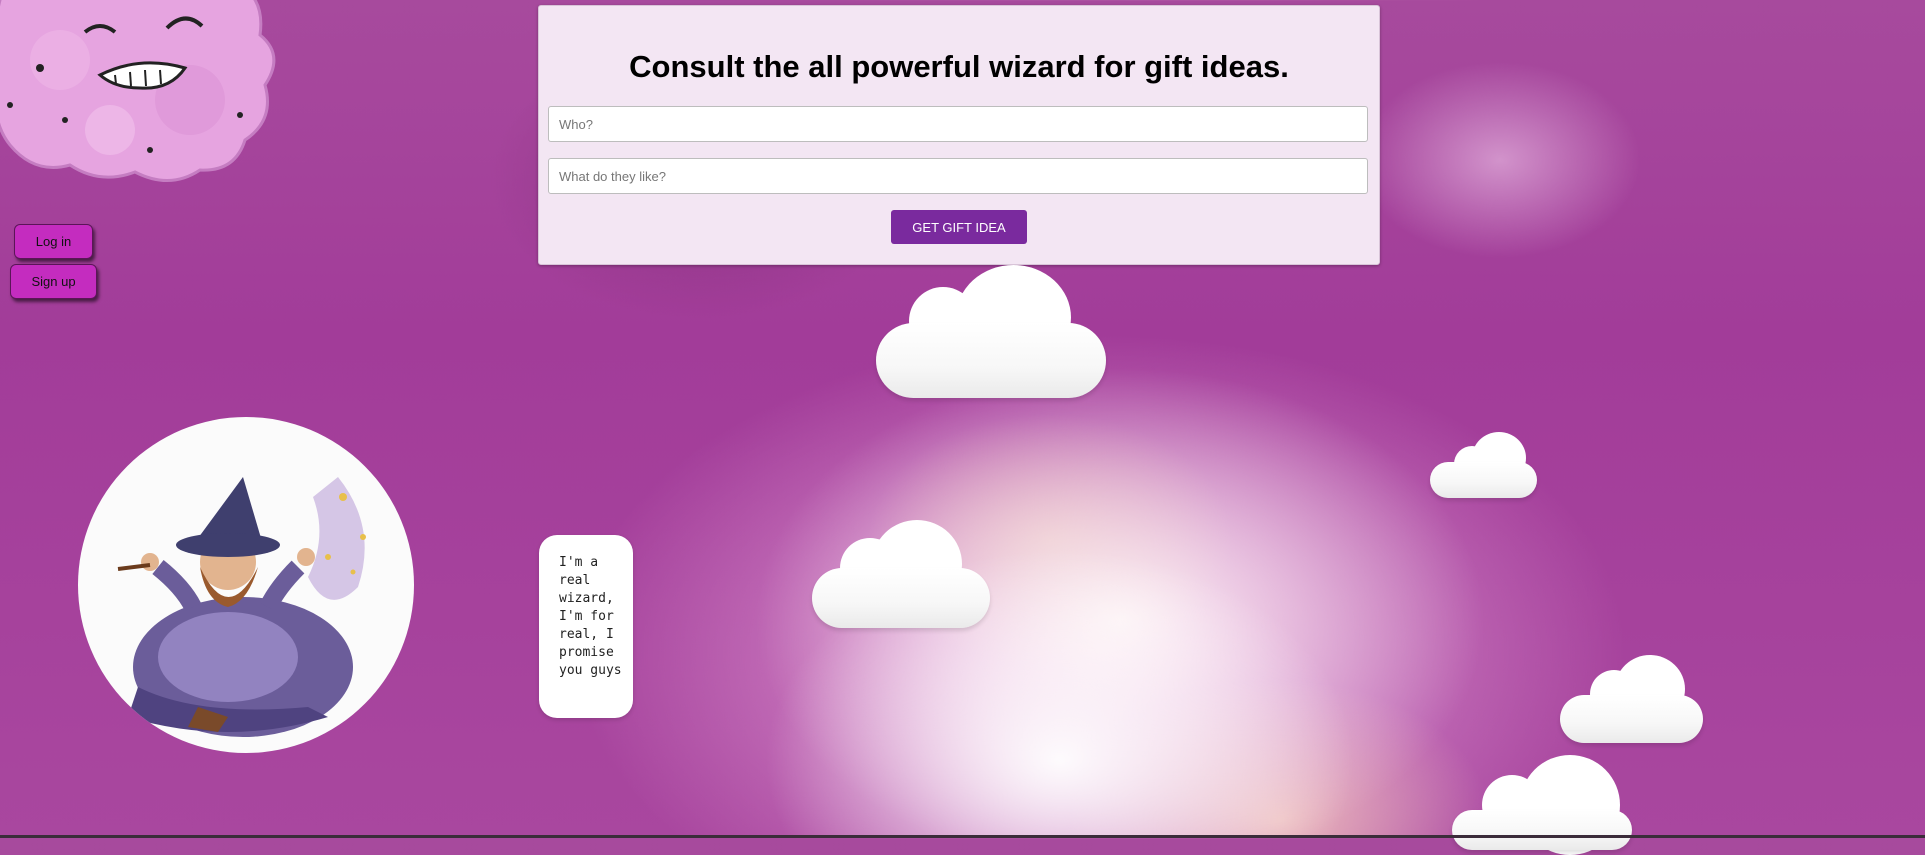 The height and width of the screenshot is (855, 1925). What do you see at coordinates (959, 227) in the screenshot?
I see `get-gift-idea-button: GET GIFT IDEA` at bounding box center [959, 227].